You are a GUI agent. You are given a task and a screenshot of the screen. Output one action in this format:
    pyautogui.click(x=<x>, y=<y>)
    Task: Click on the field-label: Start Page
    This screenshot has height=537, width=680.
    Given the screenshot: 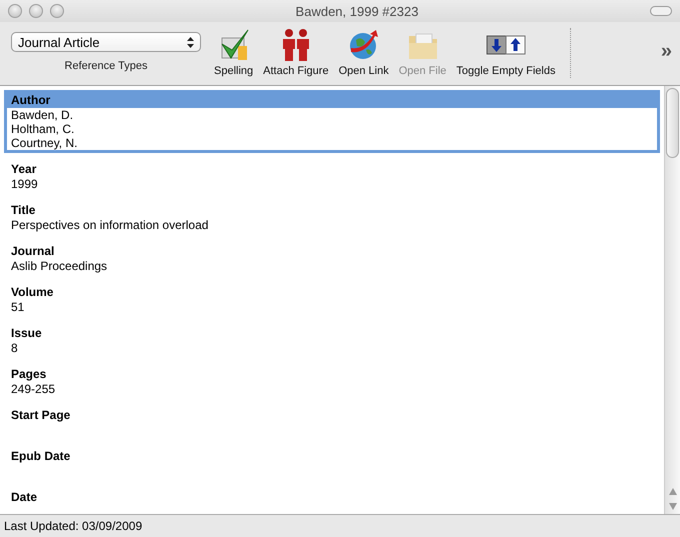 What is the action you would take?
    pyautogui.click(x=41, y=415)
    